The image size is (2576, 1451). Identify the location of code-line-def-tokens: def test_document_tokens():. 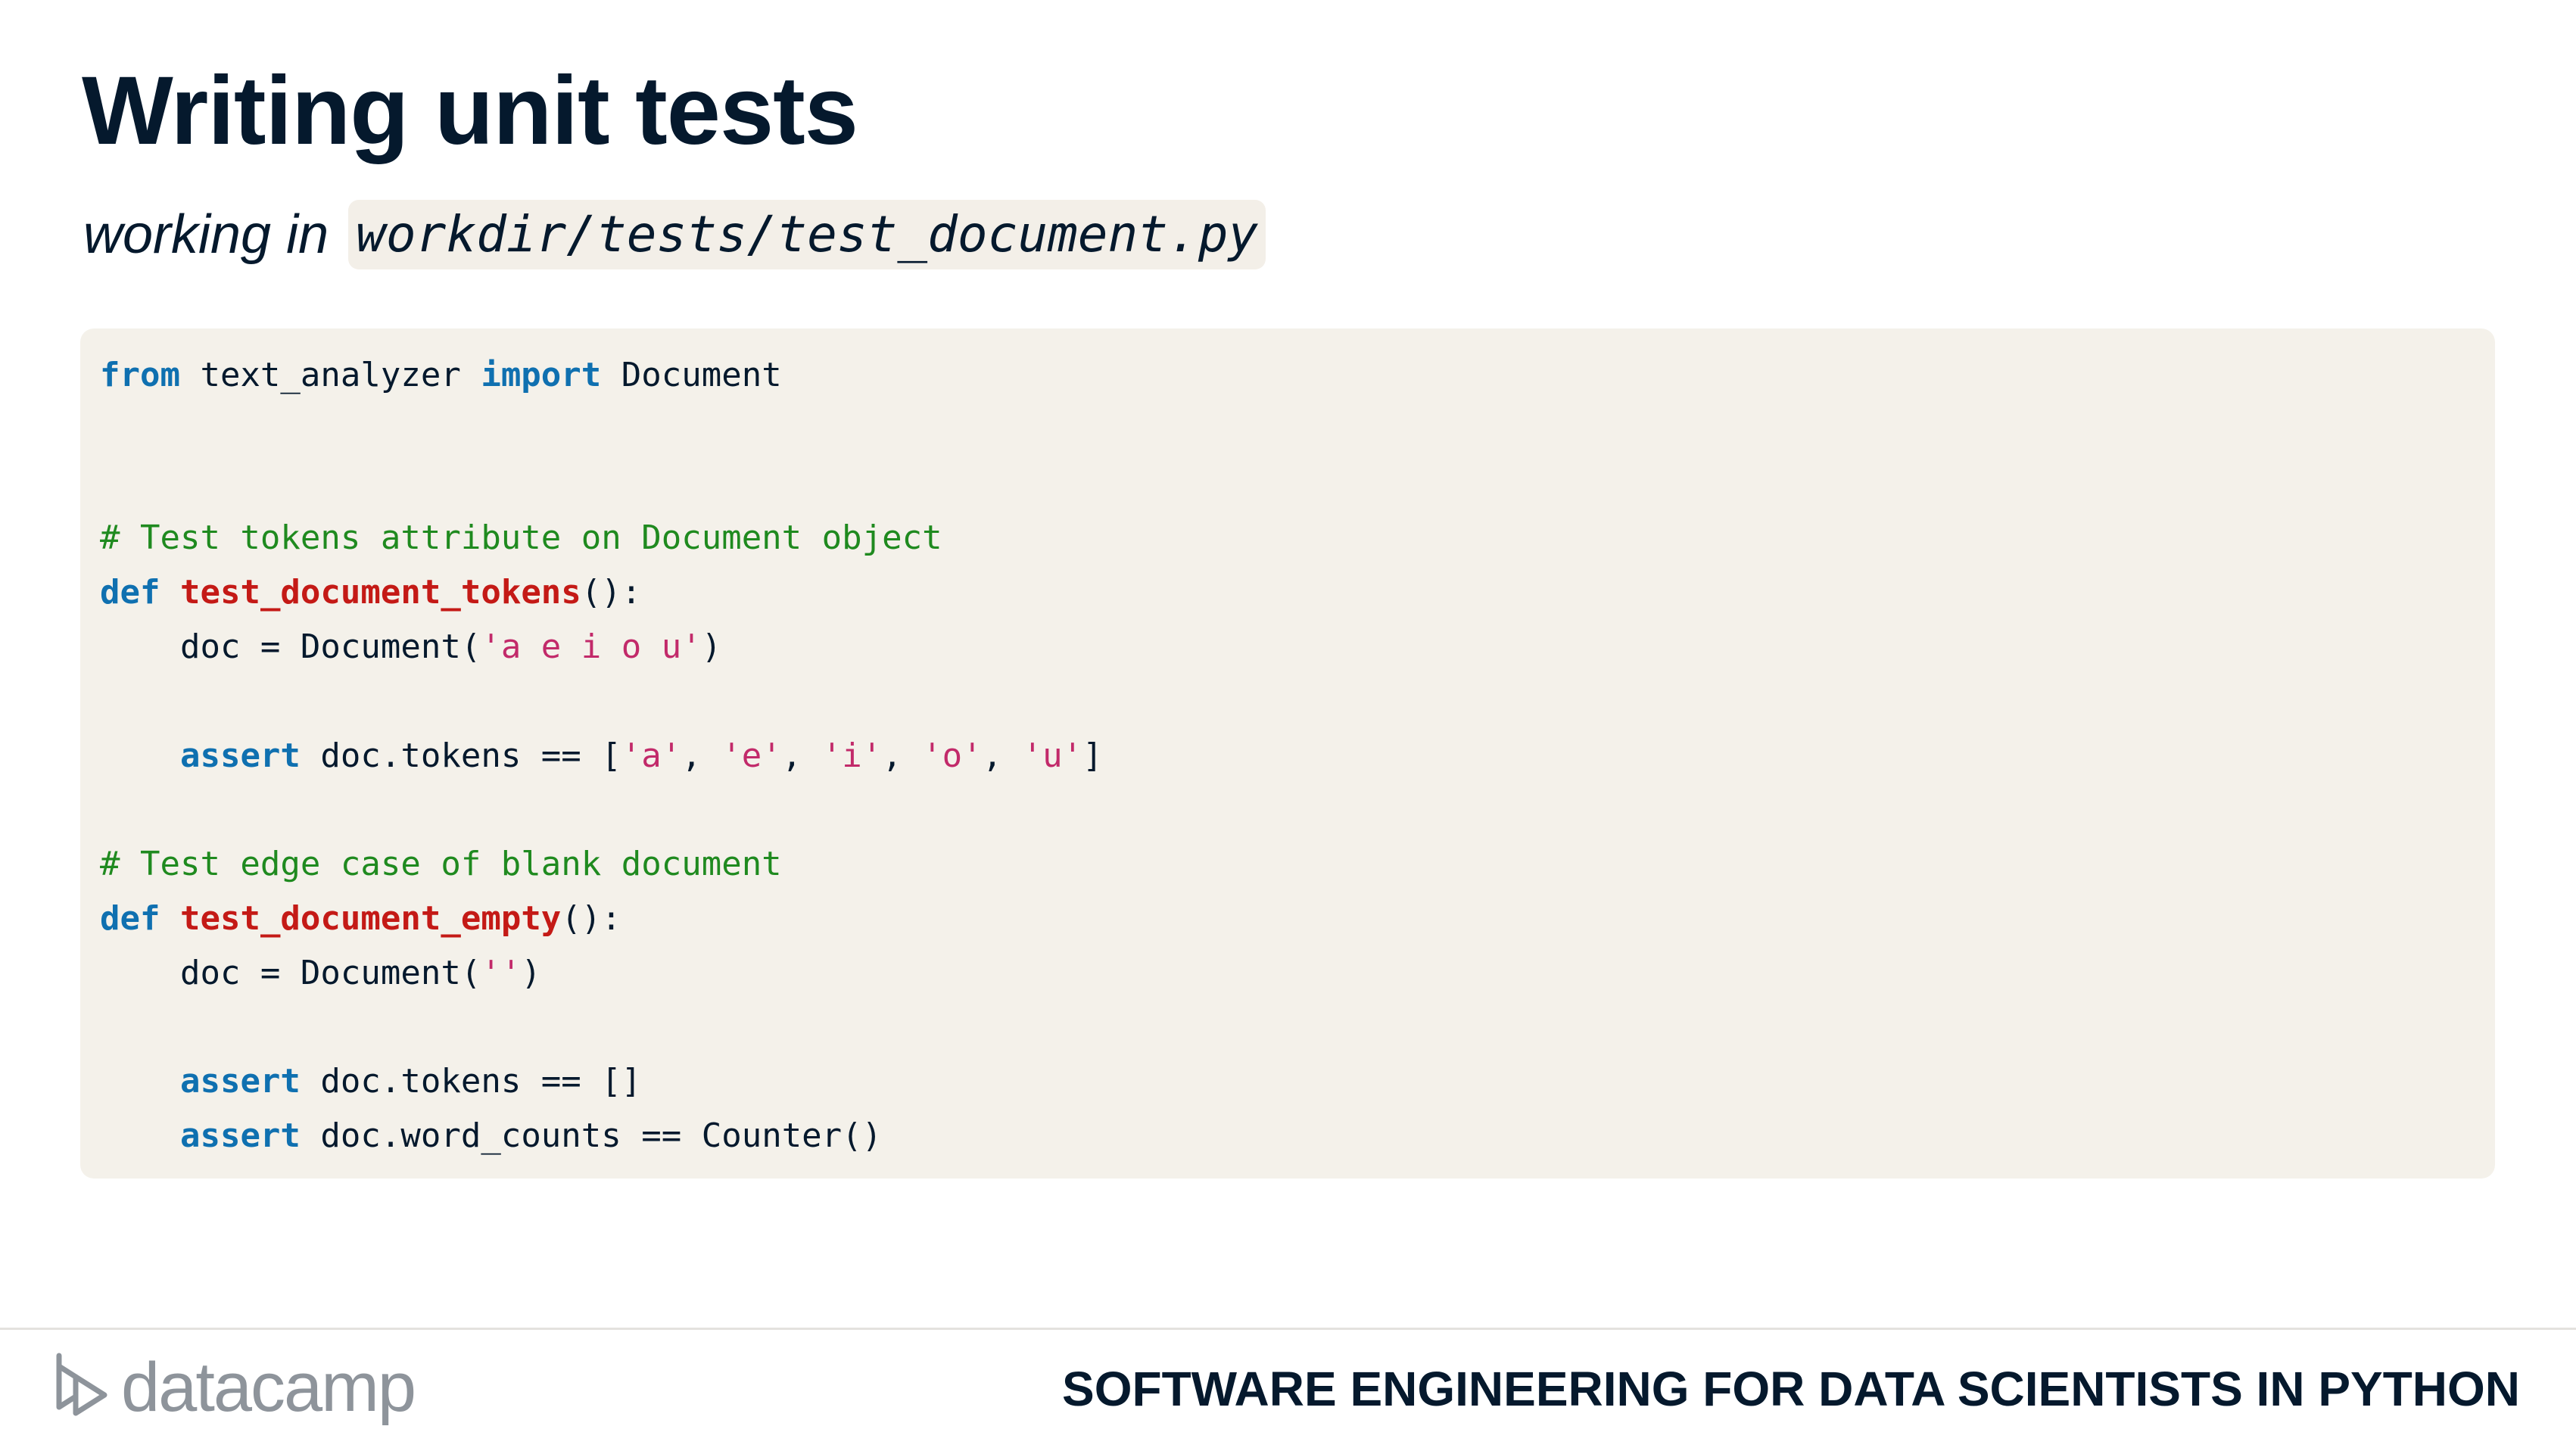
(1297, 592).